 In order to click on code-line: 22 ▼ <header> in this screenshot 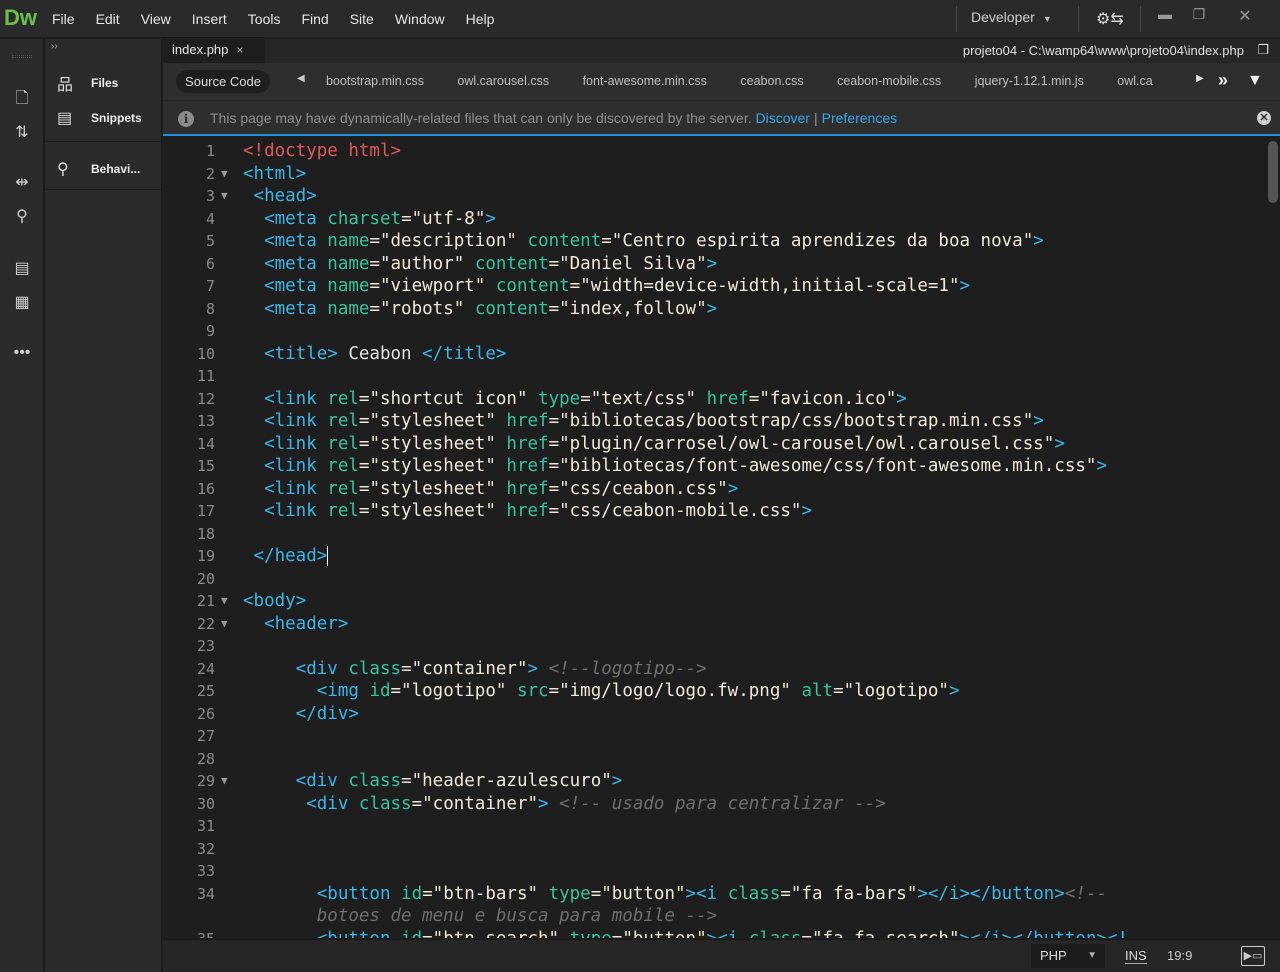, I will do `click(713, 624)`.